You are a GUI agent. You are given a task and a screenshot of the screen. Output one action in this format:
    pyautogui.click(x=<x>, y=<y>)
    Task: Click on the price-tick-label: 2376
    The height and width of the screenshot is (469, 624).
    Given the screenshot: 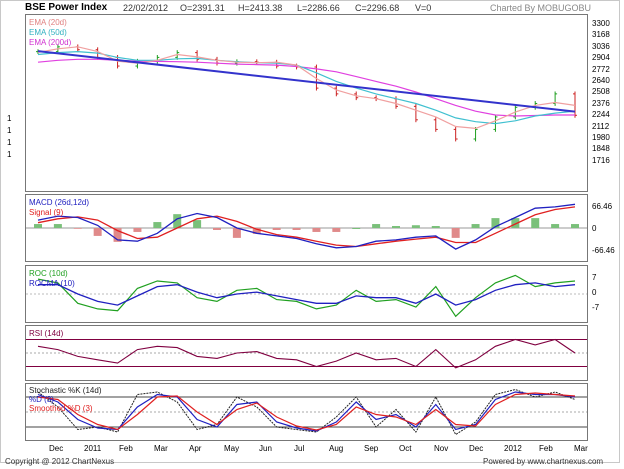 What is the action you would take?
    pyautogui.click(x=601, y=103)
    